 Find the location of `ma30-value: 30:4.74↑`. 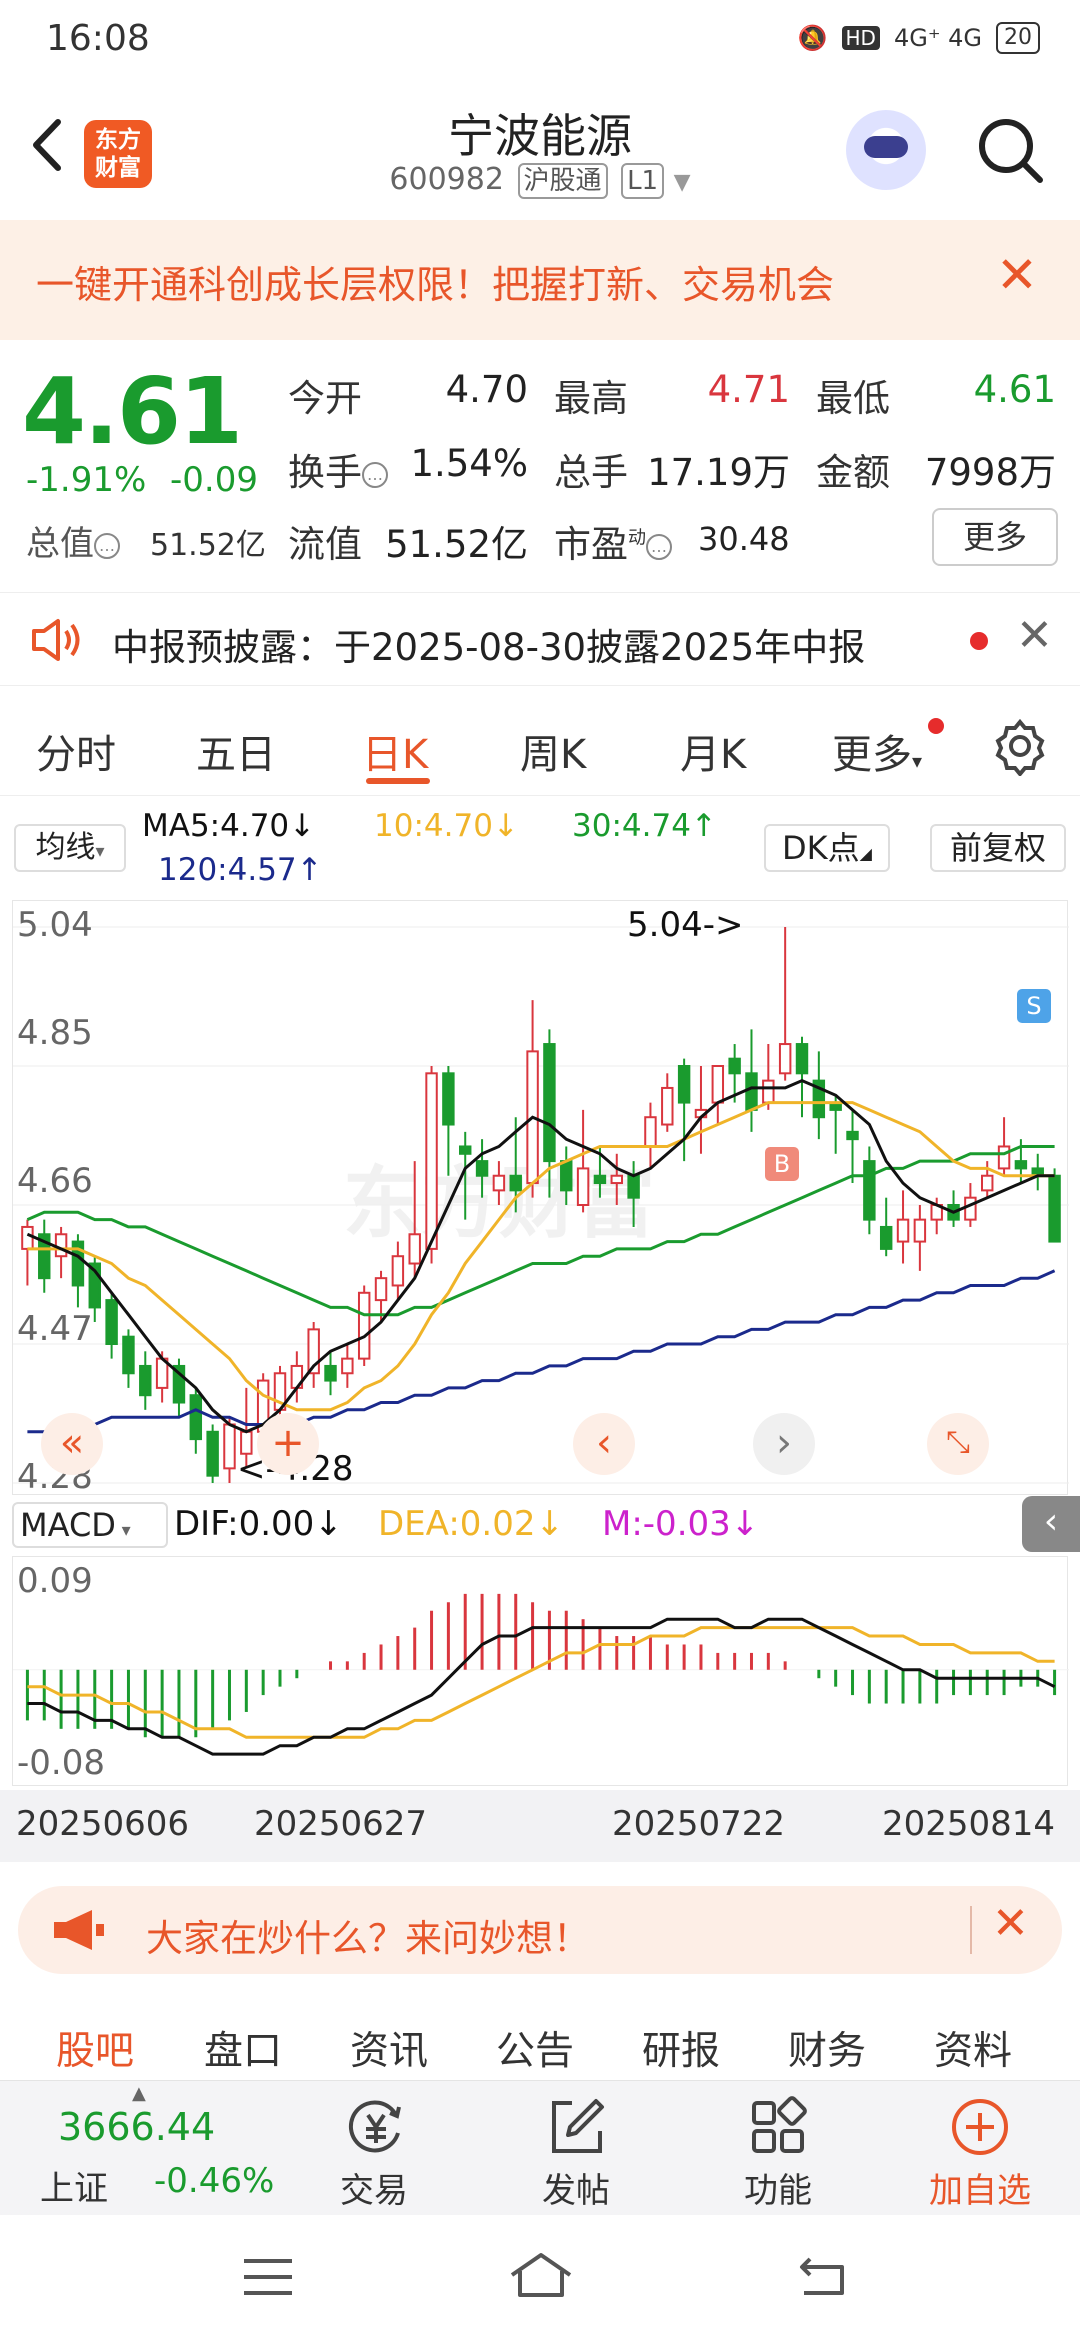

ma30-value: 30:4.74↑ is located at coordinates (644, 826).